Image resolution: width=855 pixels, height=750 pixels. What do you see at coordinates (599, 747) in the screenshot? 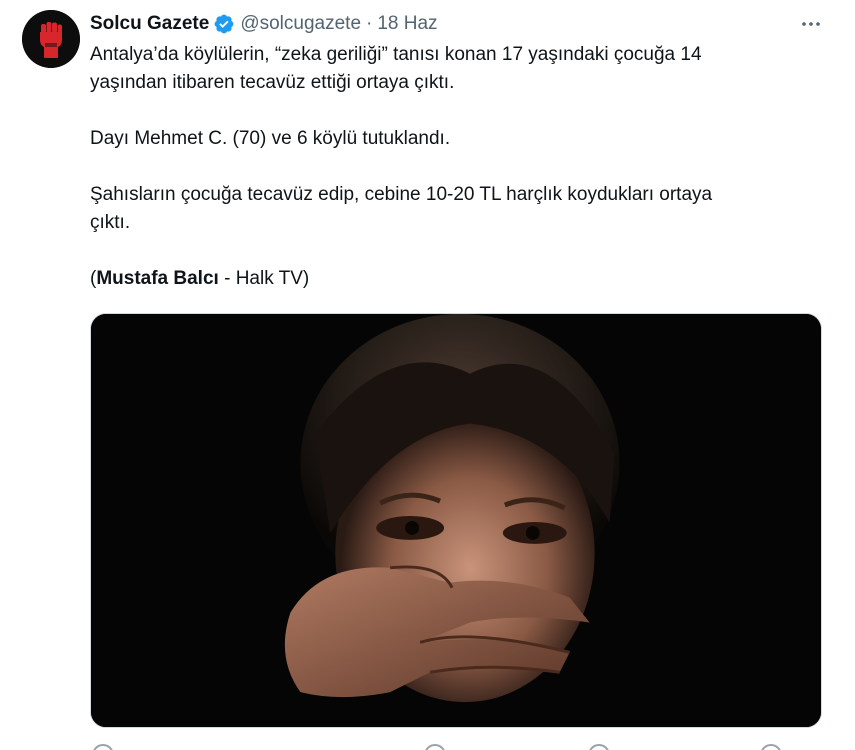
I see `like-icon` at bounding box center [599, 747].